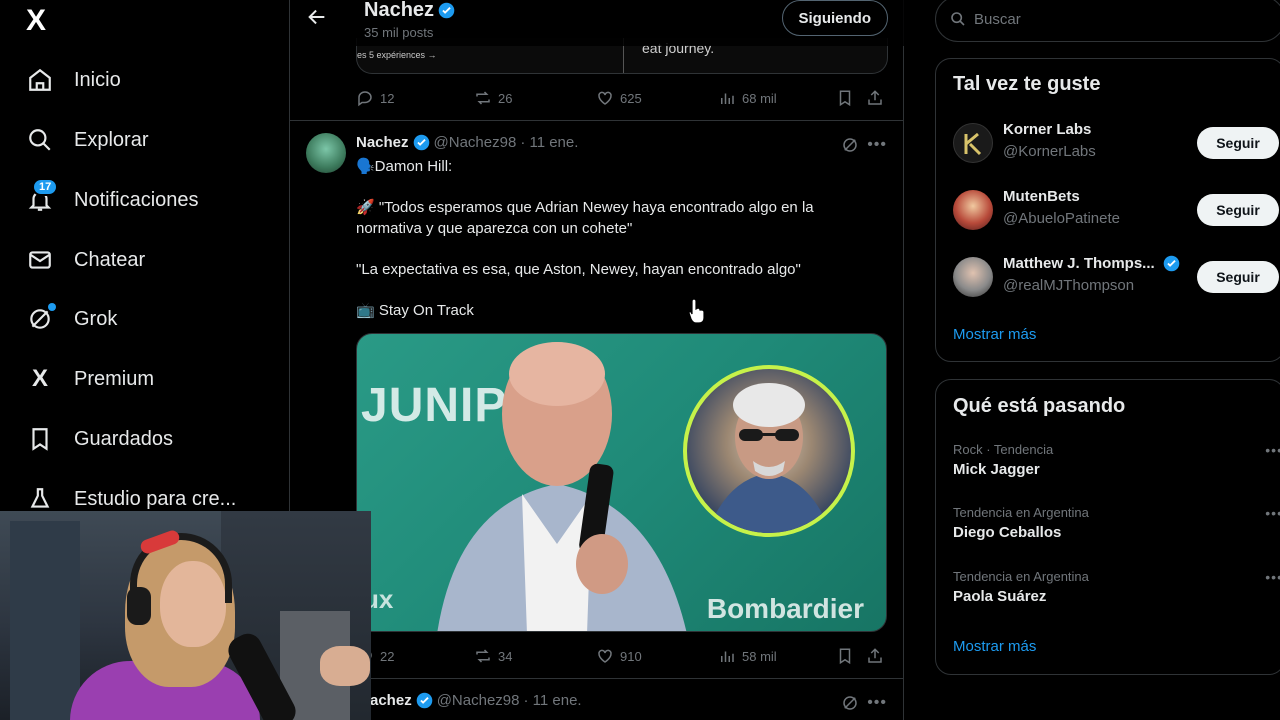 The image size is (1280, 720). I want to click on panel-title: Tal vez te guste, so click(1027, 84).